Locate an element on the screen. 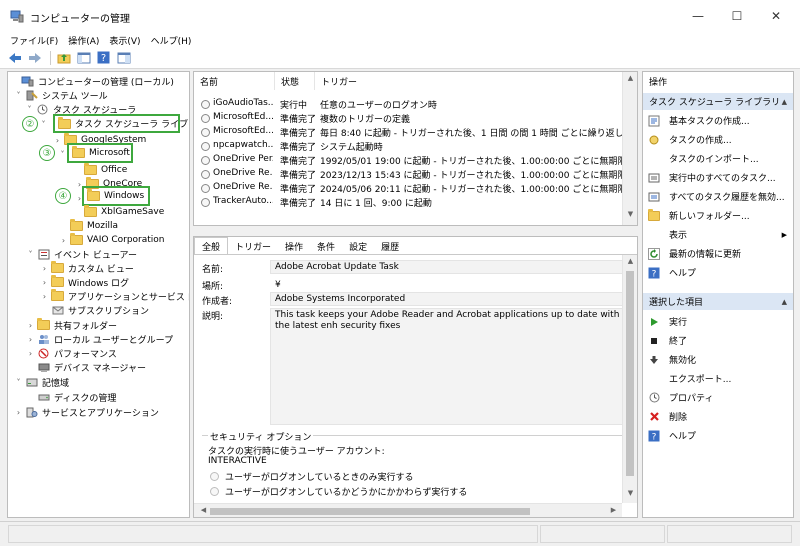 This screenshot has height=546, width=800. action-run: 実行 is located at coordinates (718, 321).